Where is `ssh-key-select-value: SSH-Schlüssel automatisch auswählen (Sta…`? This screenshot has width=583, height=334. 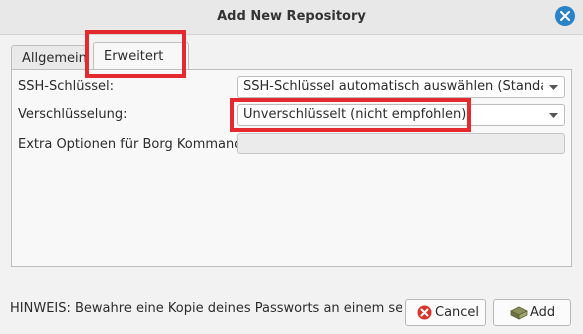
ssh-key-select-value: SSH-Schlüssel automatisch auswählen (Sta… is located at coordinates (393, 86).